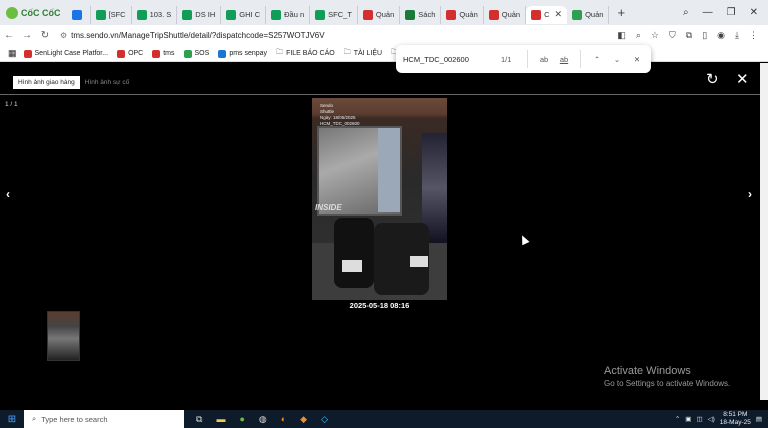  What do you see at coordinates (305, 53) in the screenshot?
I see `bookmark-item: 🗀 FILE BÁO CÁO` at bounding box center [305, 53].